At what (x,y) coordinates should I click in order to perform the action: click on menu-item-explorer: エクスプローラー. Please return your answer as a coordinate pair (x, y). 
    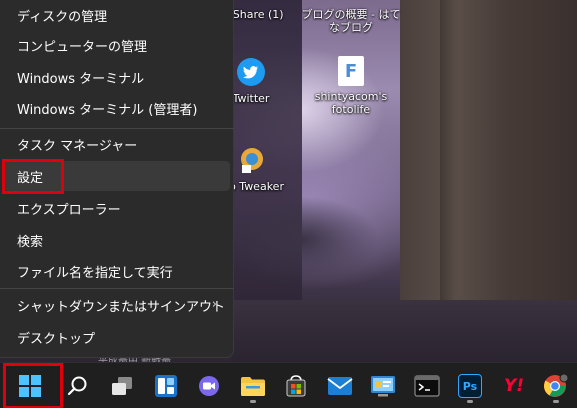
    Looking at the image, I should click on (117, 208).